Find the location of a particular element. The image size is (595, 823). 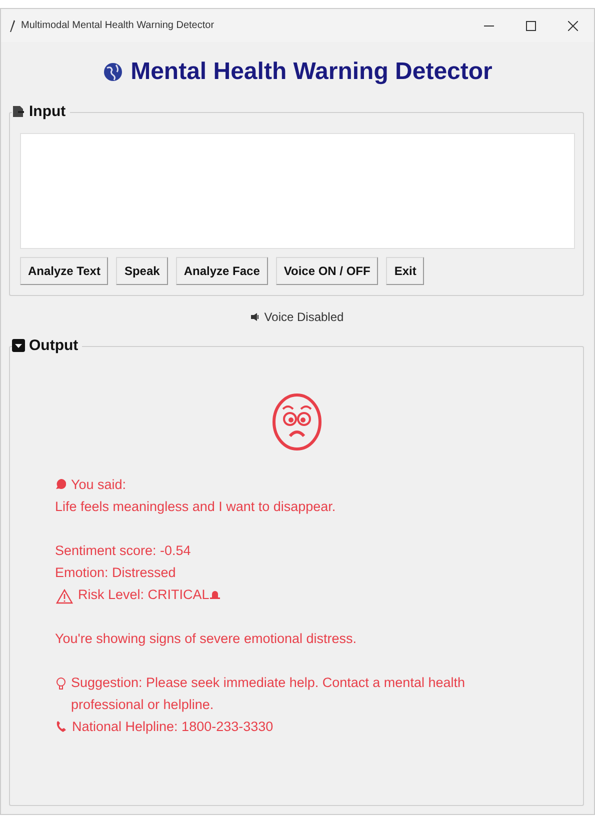

sad-face-icon is located at coordinates (297, 422).